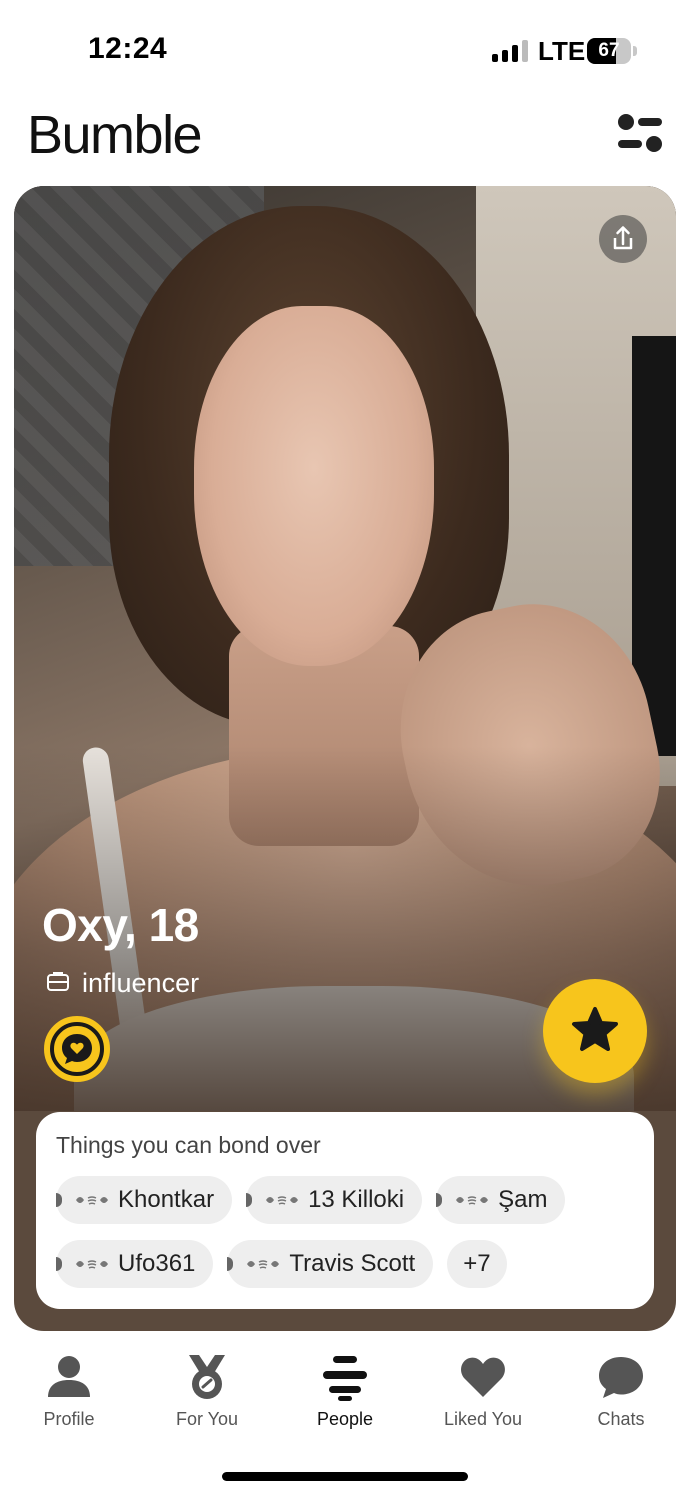 This screenshot has width=690, height=1496. I want to click on nav-item-people: People, so click(345, 1395).